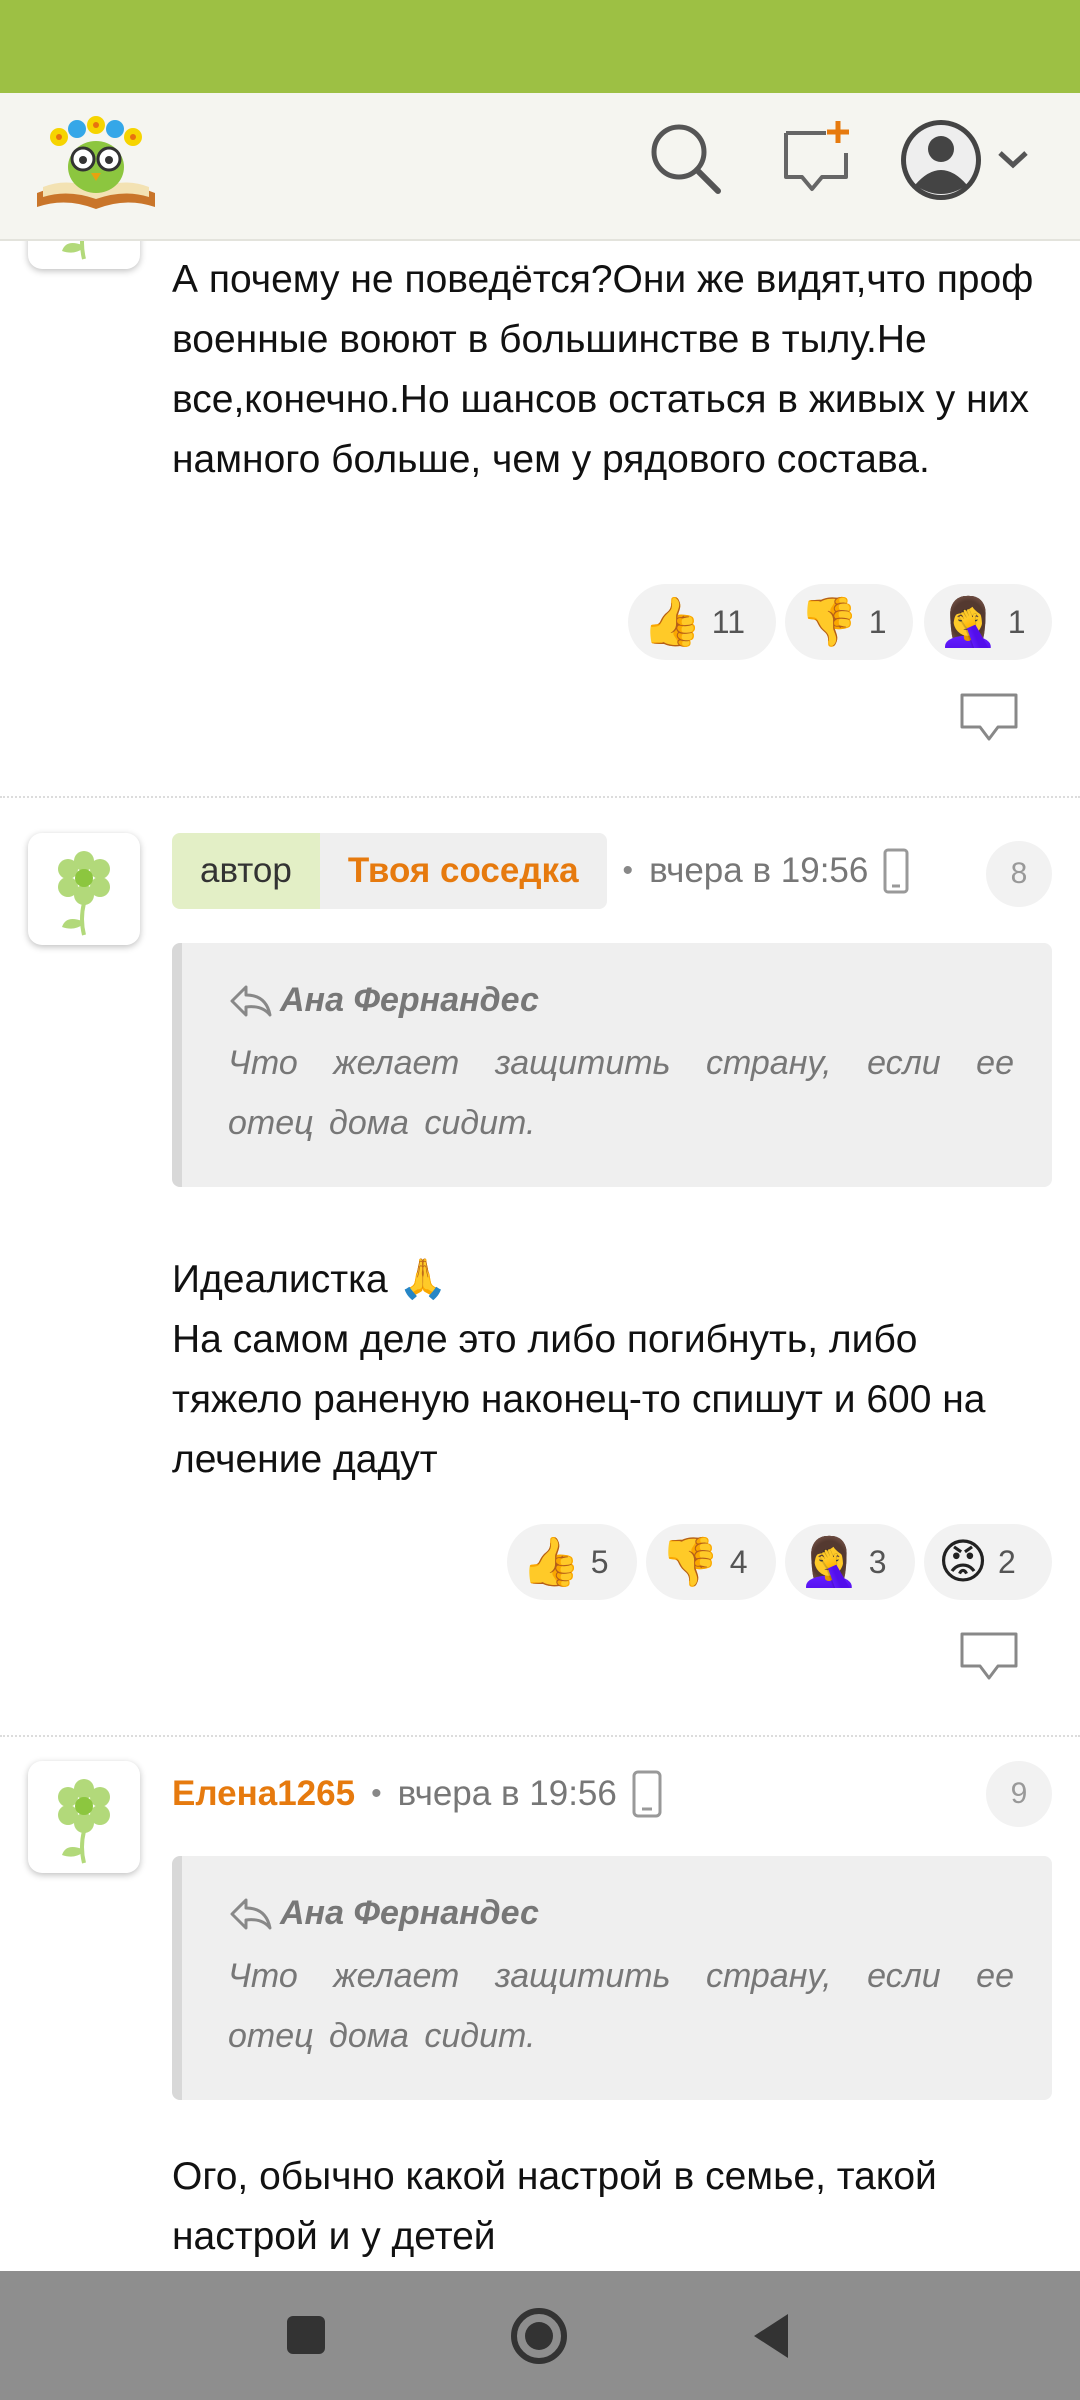 Image resolution: width=1080 pixels, height=2400 pixels. What do you see at coordinates (963, 1562) in the screenshot?
I see `angry-face-icon: 😡` at bounding box center [963, 1562].